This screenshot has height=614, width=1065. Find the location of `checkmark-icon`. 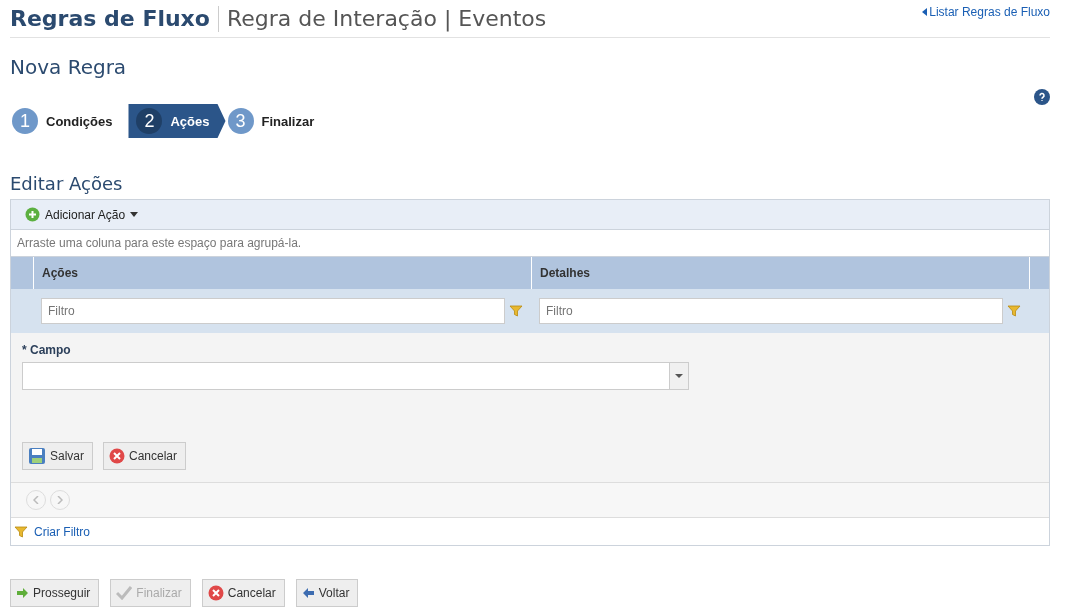

checkmark-icon is located at coordinates (124, 593).